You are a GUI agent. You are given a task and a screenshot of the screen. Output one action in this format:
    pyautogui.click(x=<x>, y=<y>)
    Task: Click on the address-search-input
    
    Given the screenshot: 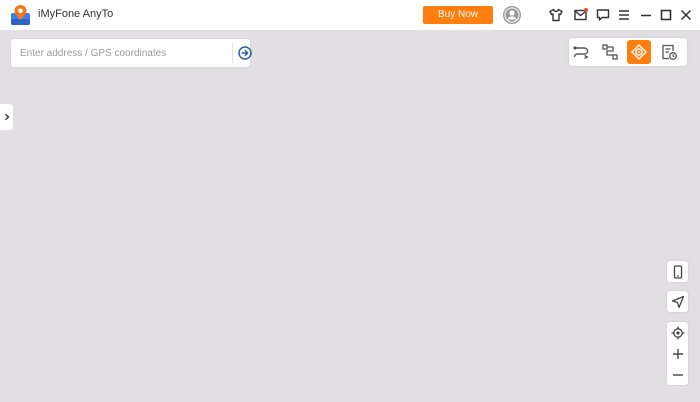 What is the action you would take?
    pyautogui.click(x=122, y=53)
    